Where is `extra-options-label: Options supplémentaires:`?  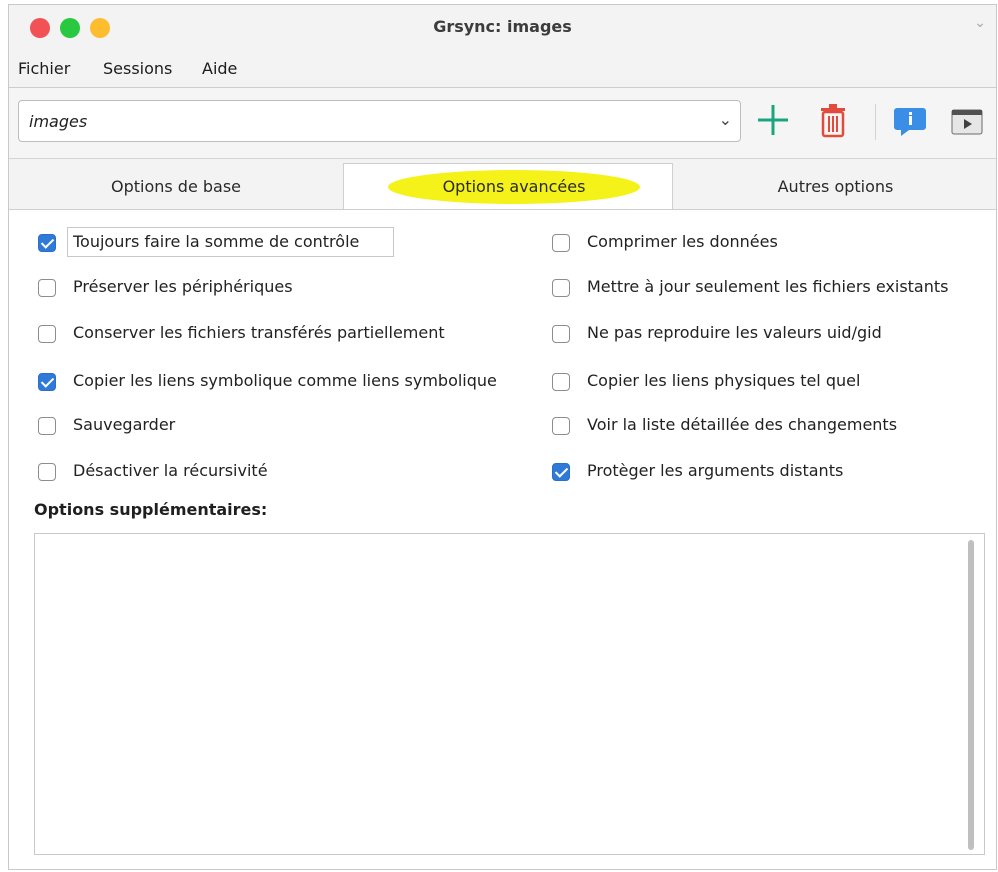
extra-options-label: Options supplémentaires: is located at coordinates (151, 509).